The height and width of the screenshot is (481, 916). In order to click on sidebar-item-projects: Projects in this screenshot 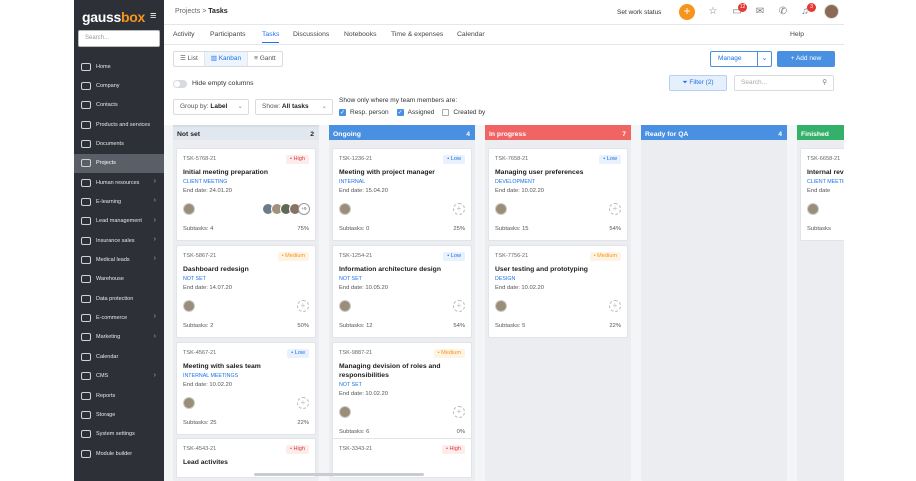, I will do `click(119, 163)`.